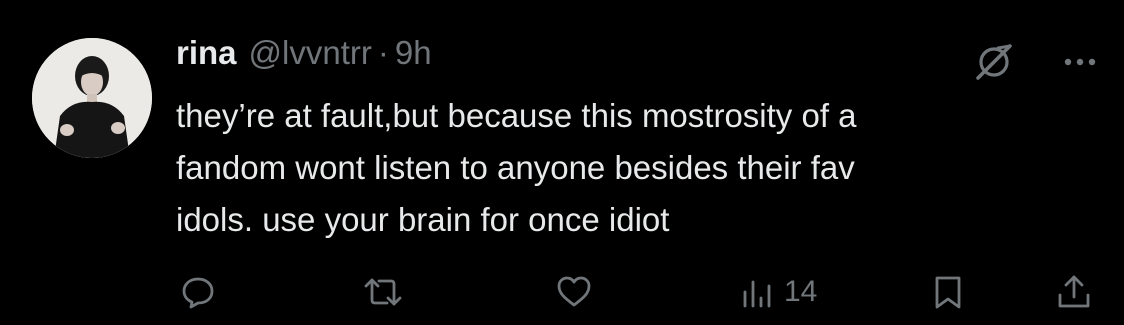 The height and width of the screenshot is (325, 1124). Describe the element at coordinates (994, 62) in the screenshot. I see `grok-icon` at that location.